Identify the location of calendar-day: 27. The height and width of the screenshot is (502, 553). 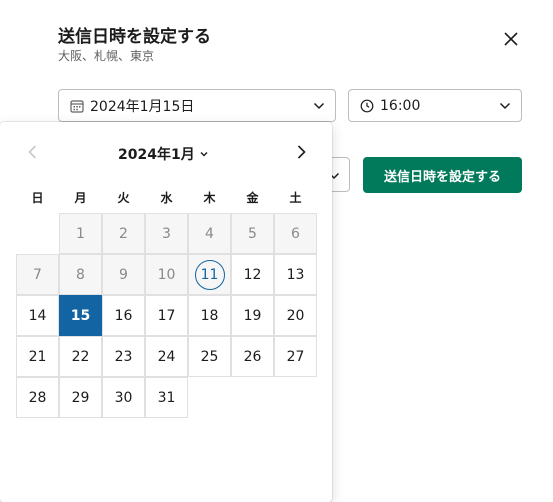
(295, 356).